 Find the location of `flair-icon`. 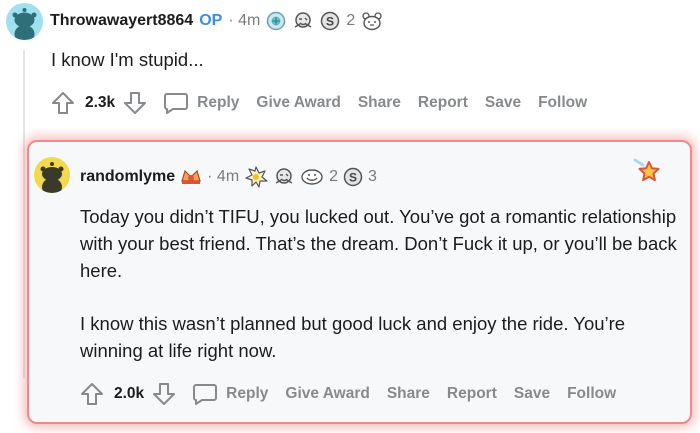

flair-icon is located at coordinates (191, 177).